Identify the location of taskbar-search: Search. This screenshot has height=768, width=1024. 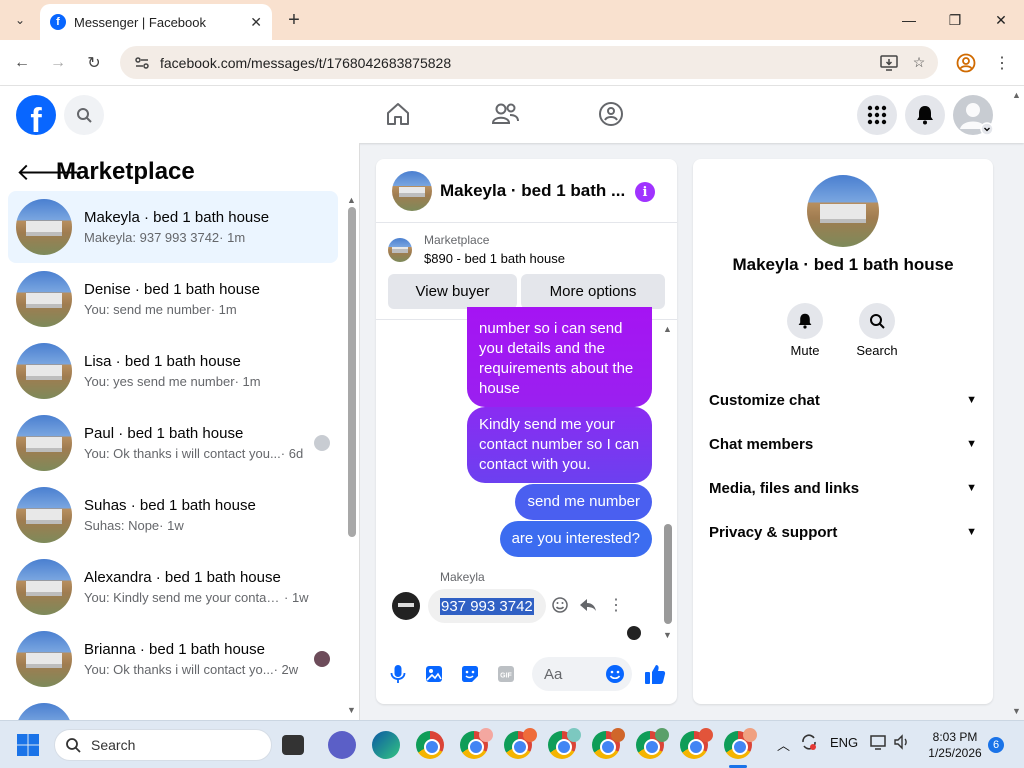
(163, 745).